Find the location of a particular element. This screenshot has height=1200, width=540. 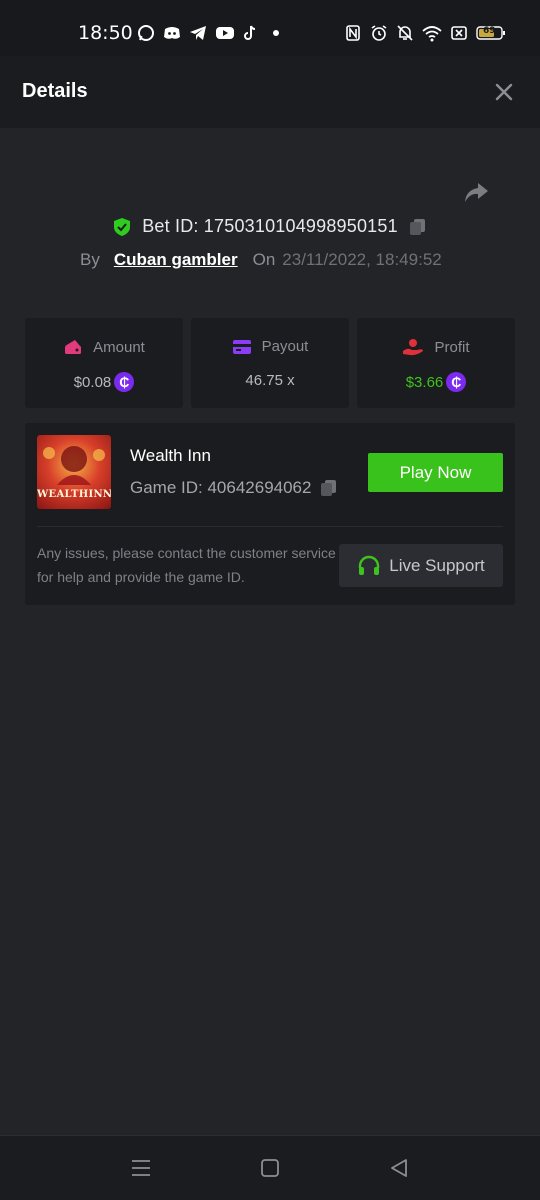

system-icons: 69 is located at coordinates (425, 33).